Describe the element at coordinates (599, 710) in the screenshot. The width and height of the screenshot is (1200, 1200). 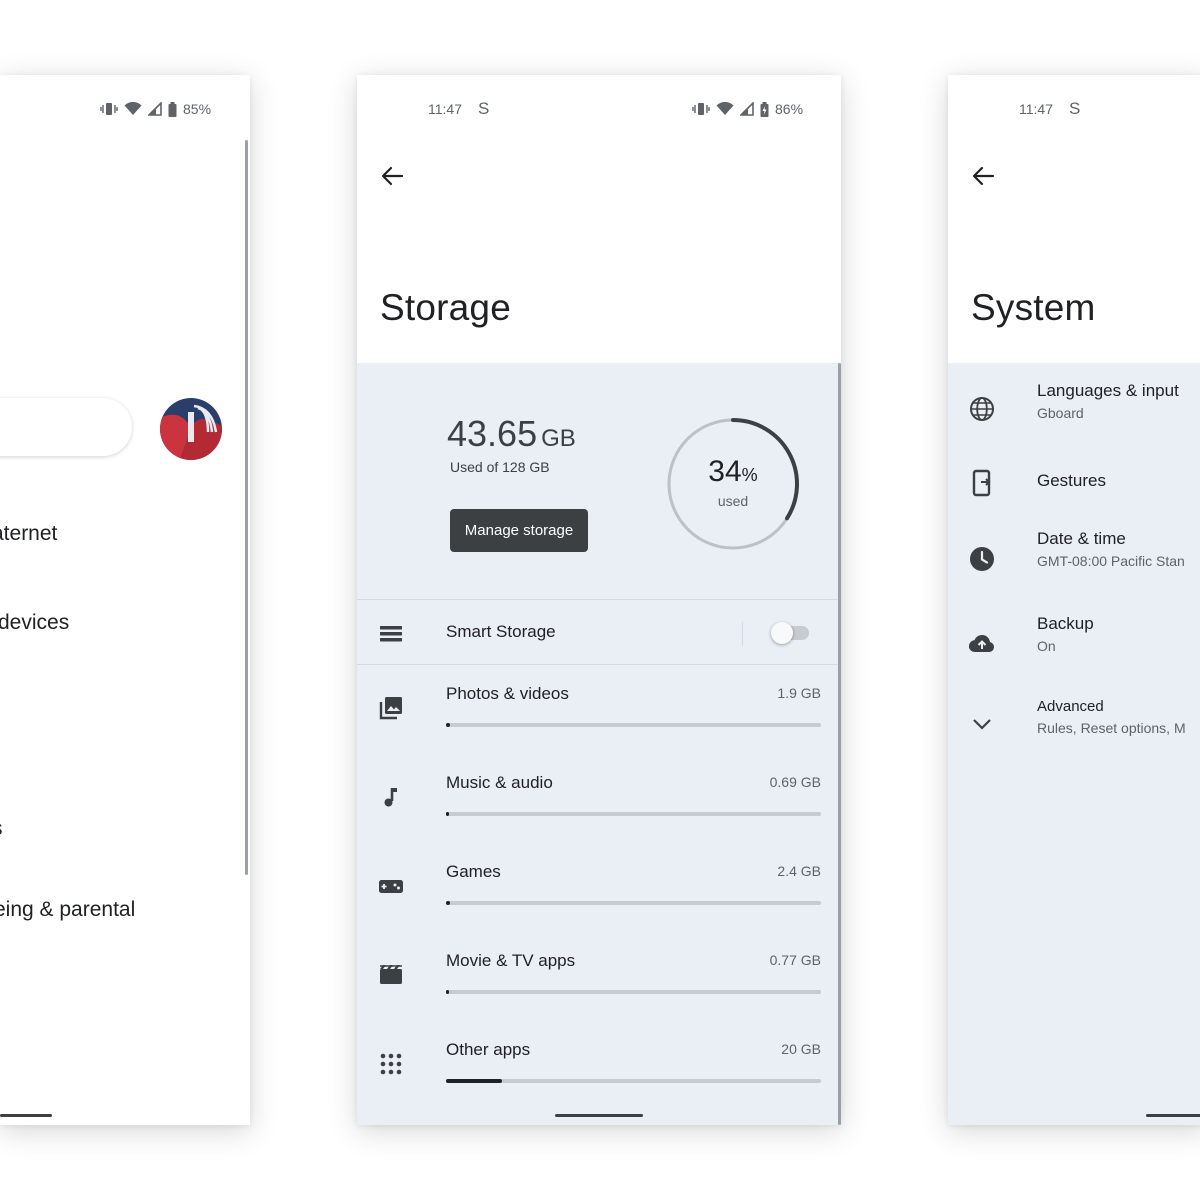
I see `storage-category-row: Photos & videos 1.9 GB` at that location.